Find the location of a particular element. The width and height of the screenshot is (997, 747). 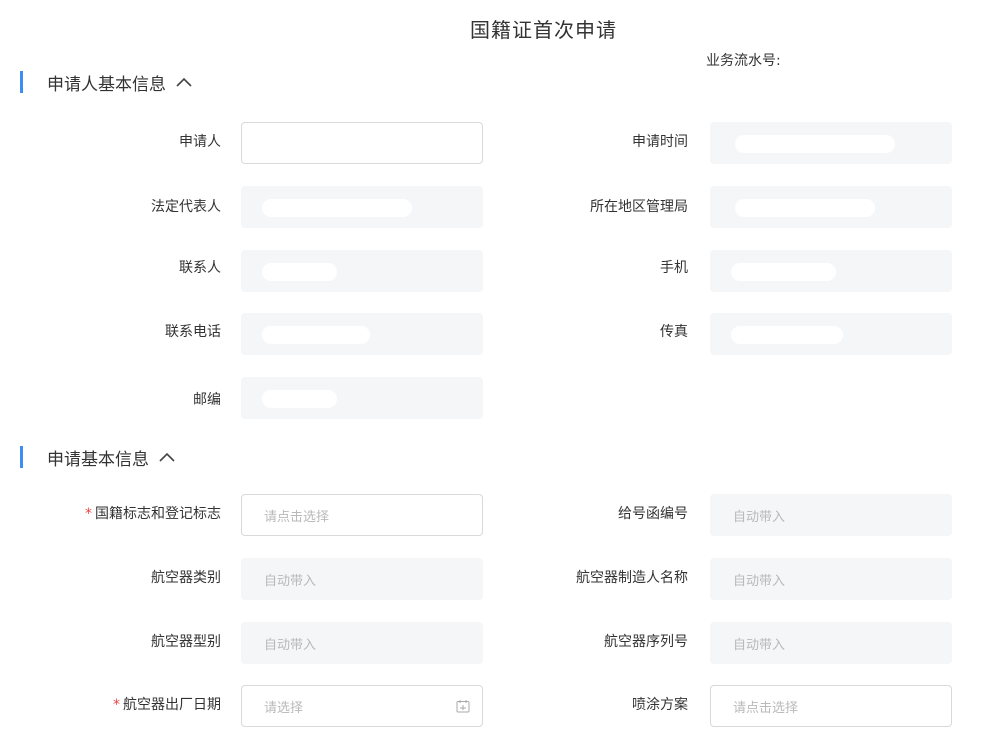

label-fax: 传真 is located at coordinates (674, 332).